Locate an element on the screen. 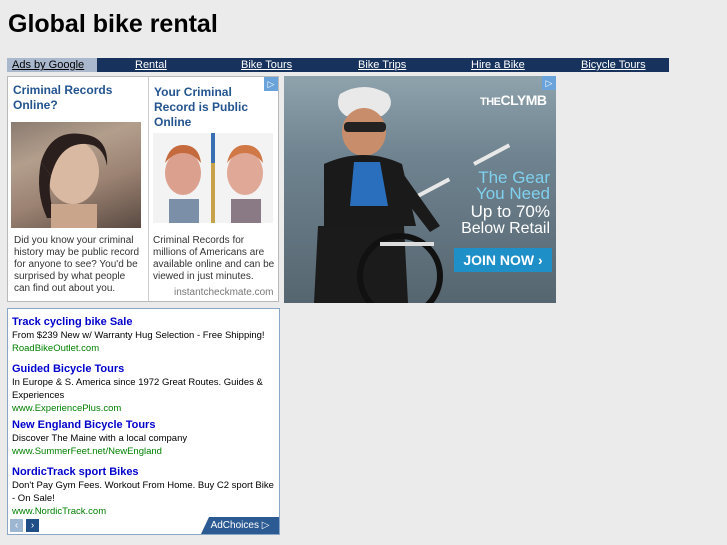 The width and height of the screenshot is (727, 545). text-ad-title: NordicTrack sport Bikes is located at coordinates (145, 472).